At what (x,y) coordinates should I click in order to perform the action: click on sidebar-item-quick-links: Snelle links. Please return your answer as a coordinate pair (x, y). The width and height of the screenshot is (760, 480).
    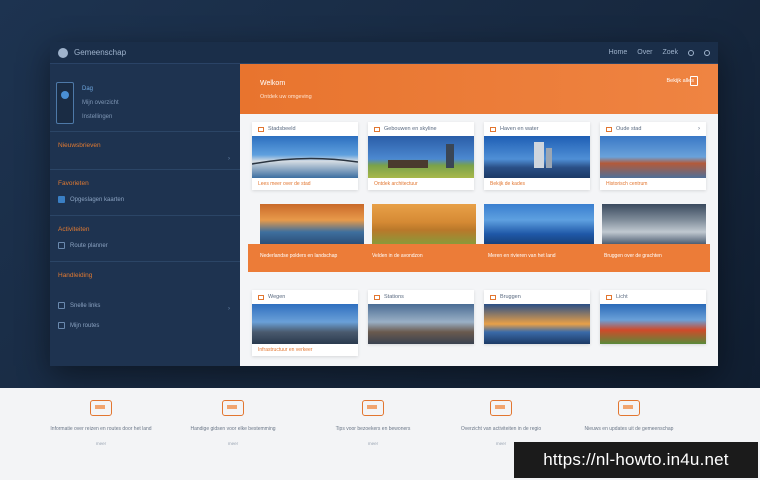
    Looking at the image, I should click on (79, 305).